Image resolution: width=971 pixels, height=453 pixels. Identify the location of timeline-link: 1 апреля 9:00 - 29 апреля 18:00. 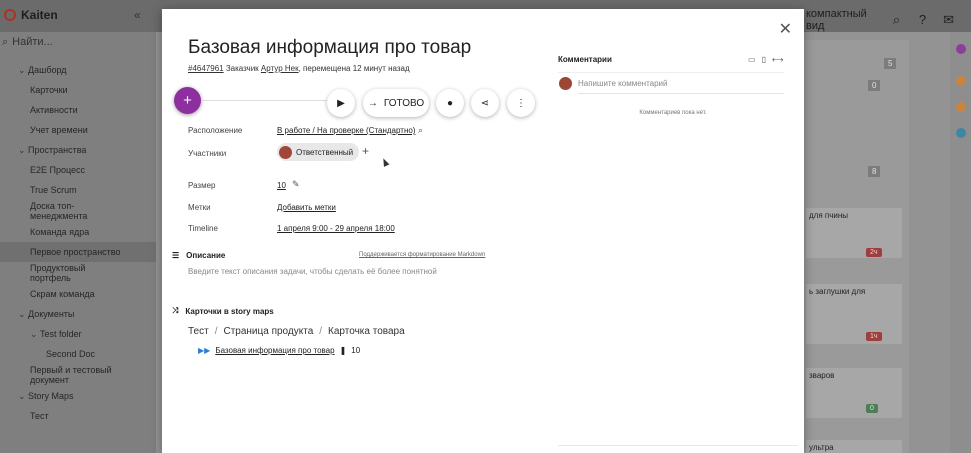
(336, 228).